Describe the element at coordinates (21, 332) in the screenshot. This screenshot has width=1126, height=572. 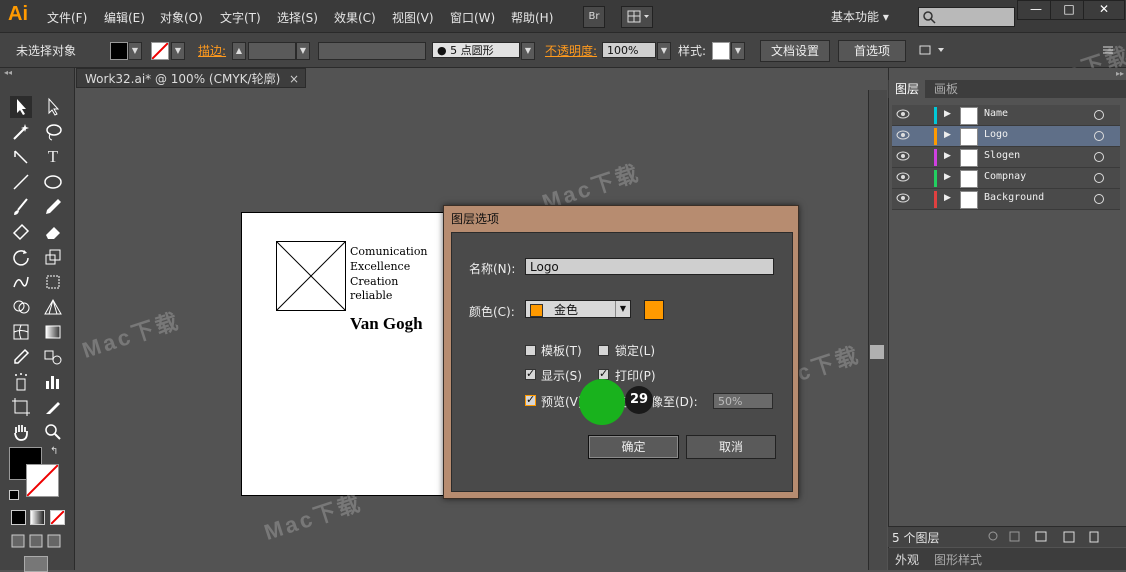
I see `mesh-tool` at that location.